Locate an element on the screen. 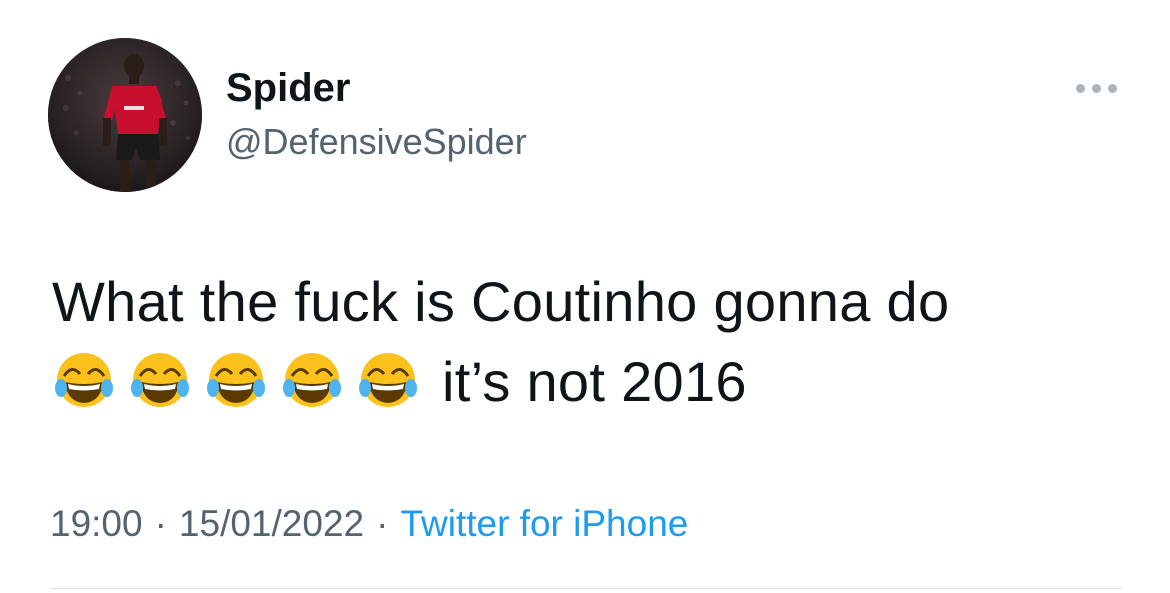 The image size is (1170, 593). avatar-photo is located at coordinates (125, 115).